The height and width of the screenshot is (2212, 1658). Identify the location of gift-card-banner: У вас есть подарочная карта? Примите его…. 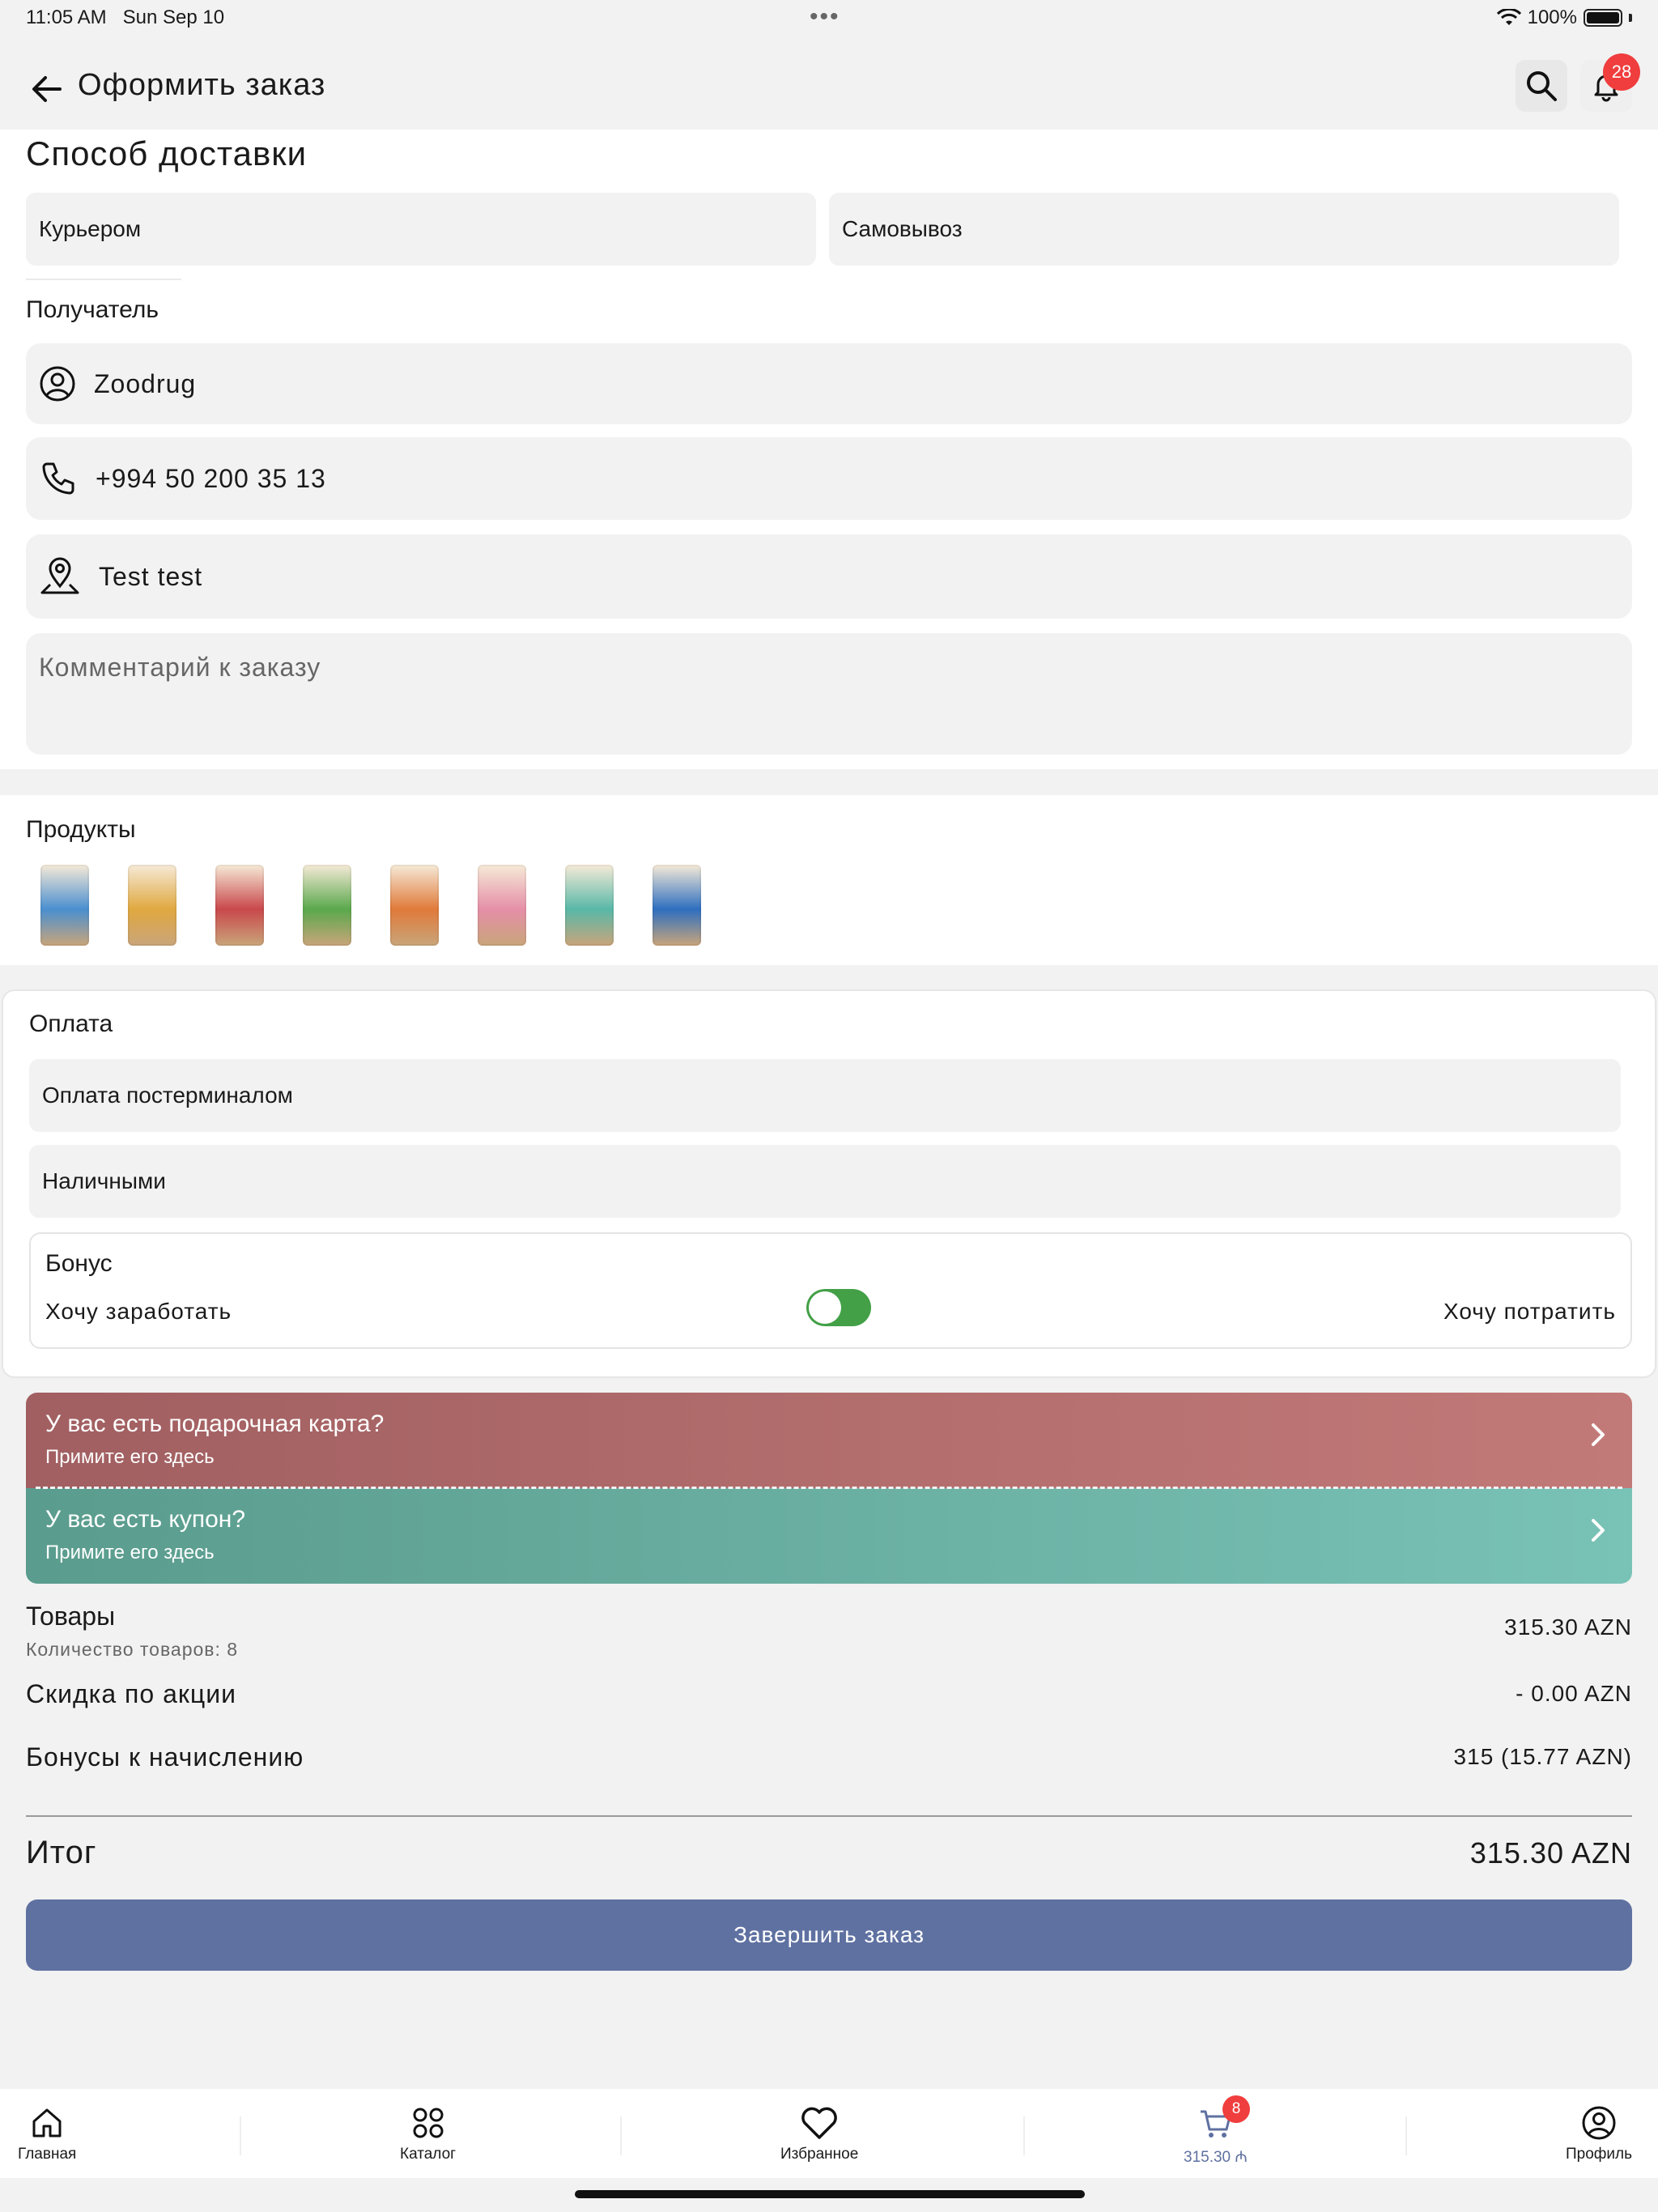
(829, 1440).